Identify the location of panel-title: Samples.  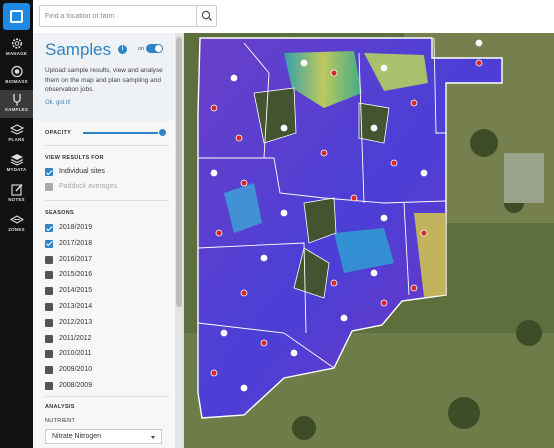
(78, 49).